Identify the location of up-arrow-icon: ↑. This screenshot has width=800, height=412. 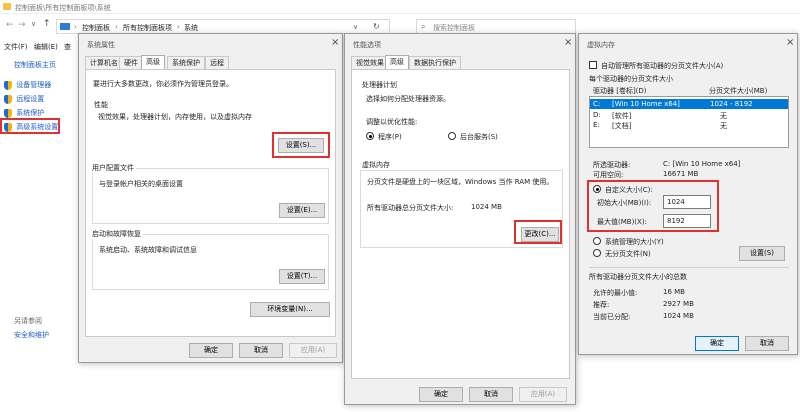
(47, 24).